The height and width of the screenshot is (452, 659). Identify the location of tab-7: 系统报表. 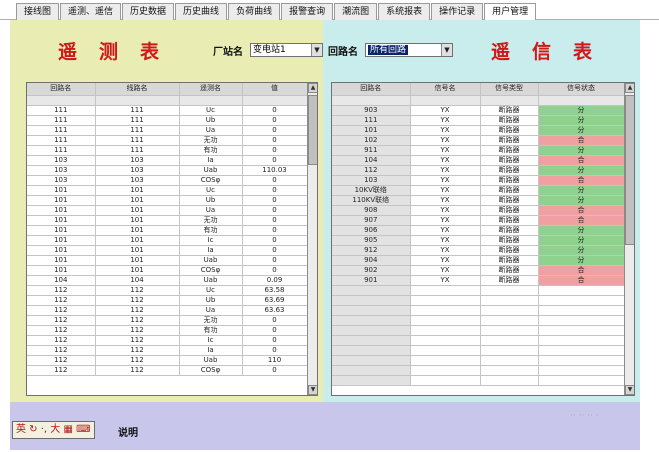
(404, 11).